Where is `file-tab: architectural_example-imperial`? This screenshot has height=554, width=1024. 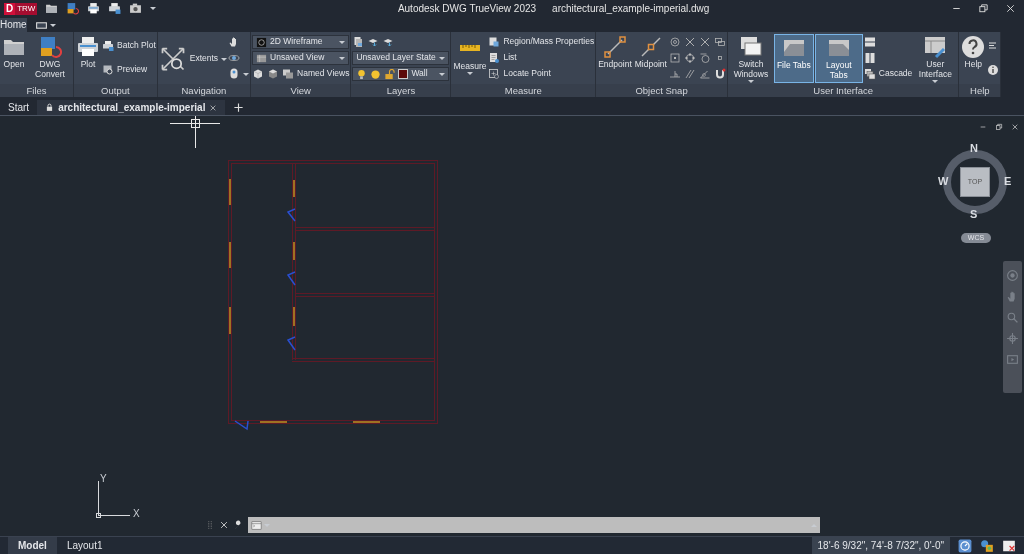 file-tab: architectural_example-imperial is located at coordinates (131, 107).